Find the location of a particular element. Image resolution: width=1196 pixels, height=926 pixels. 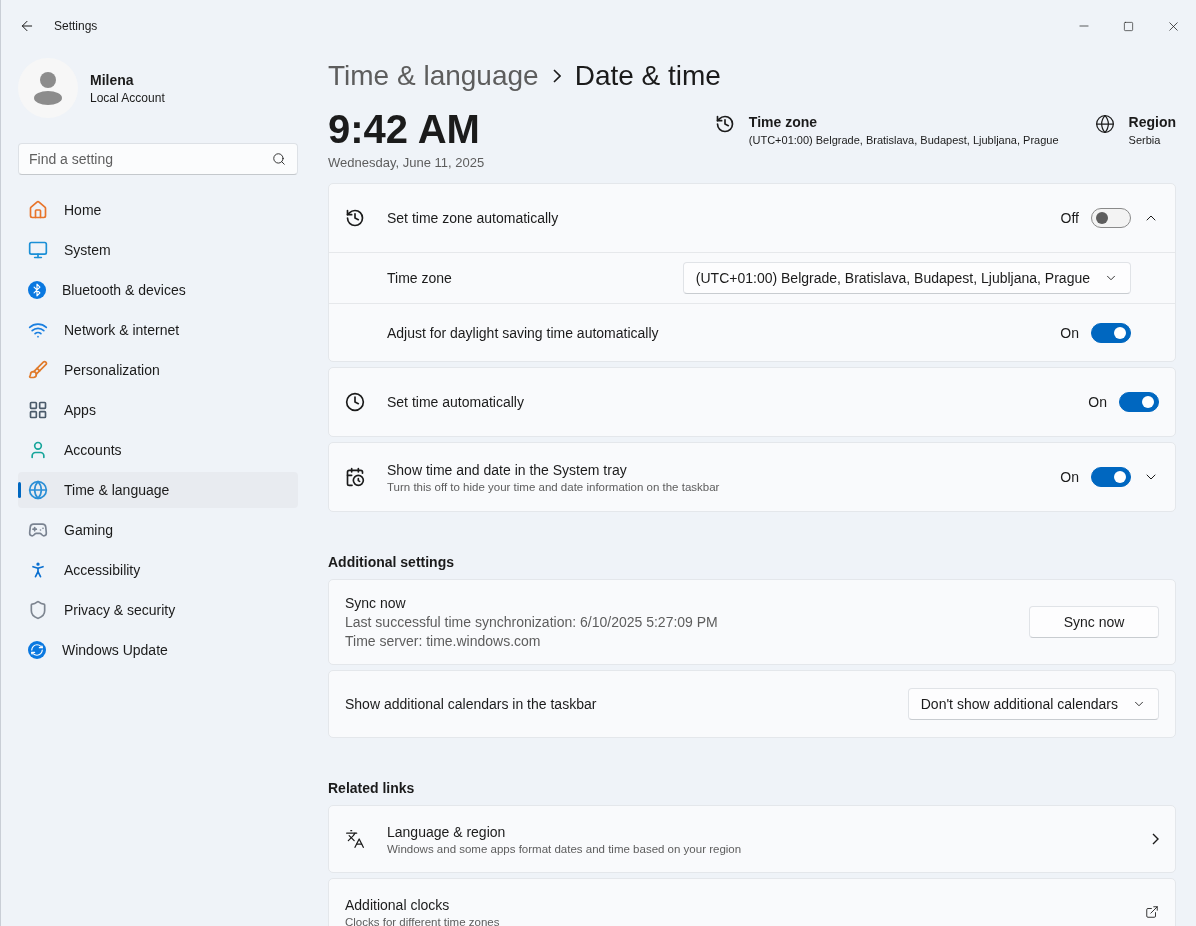

maximize-icon is located at coordinates (1128, 26).